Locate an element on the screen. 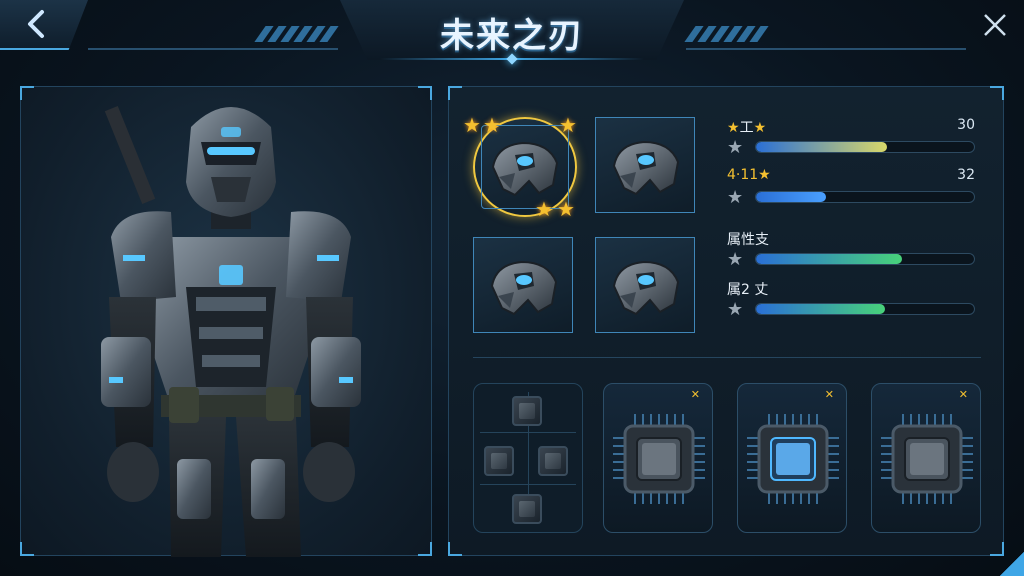  page-title: 未来之刃 is located at coordinates (512, 36).